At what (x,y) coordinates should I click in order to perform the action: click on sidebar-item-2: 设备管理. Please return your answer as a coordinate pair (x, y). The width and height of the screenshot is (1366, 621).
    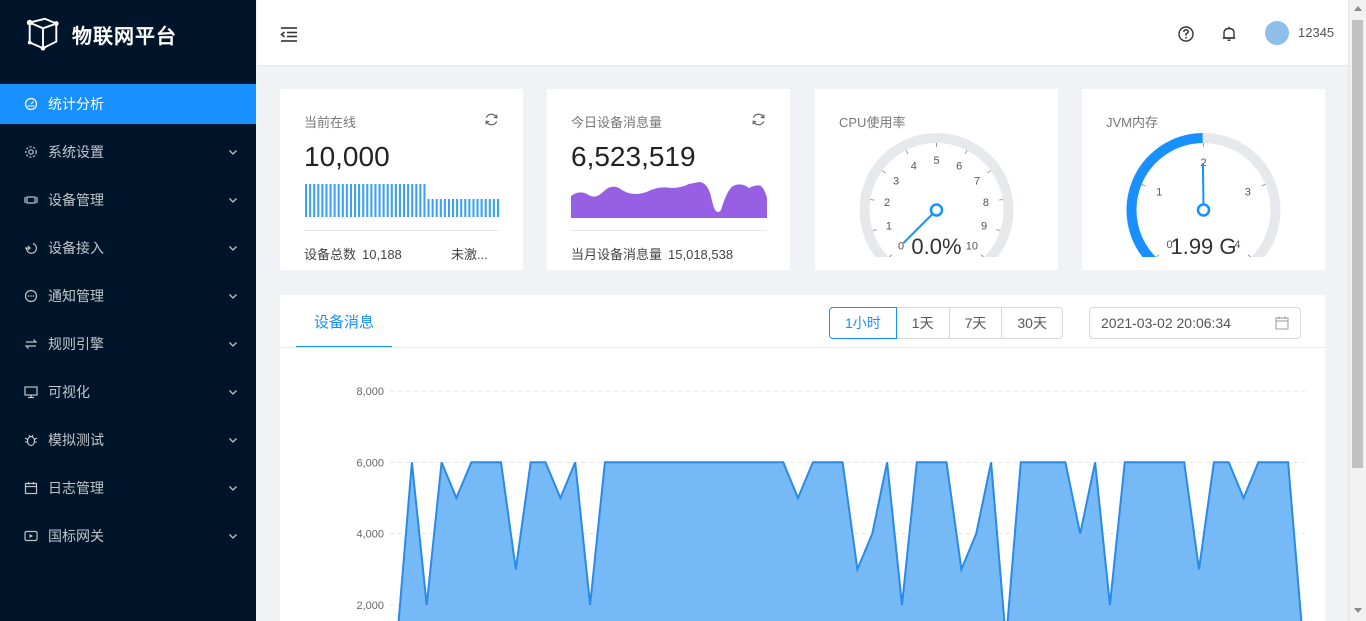
    Looking at the image, I should click on (128, 200).